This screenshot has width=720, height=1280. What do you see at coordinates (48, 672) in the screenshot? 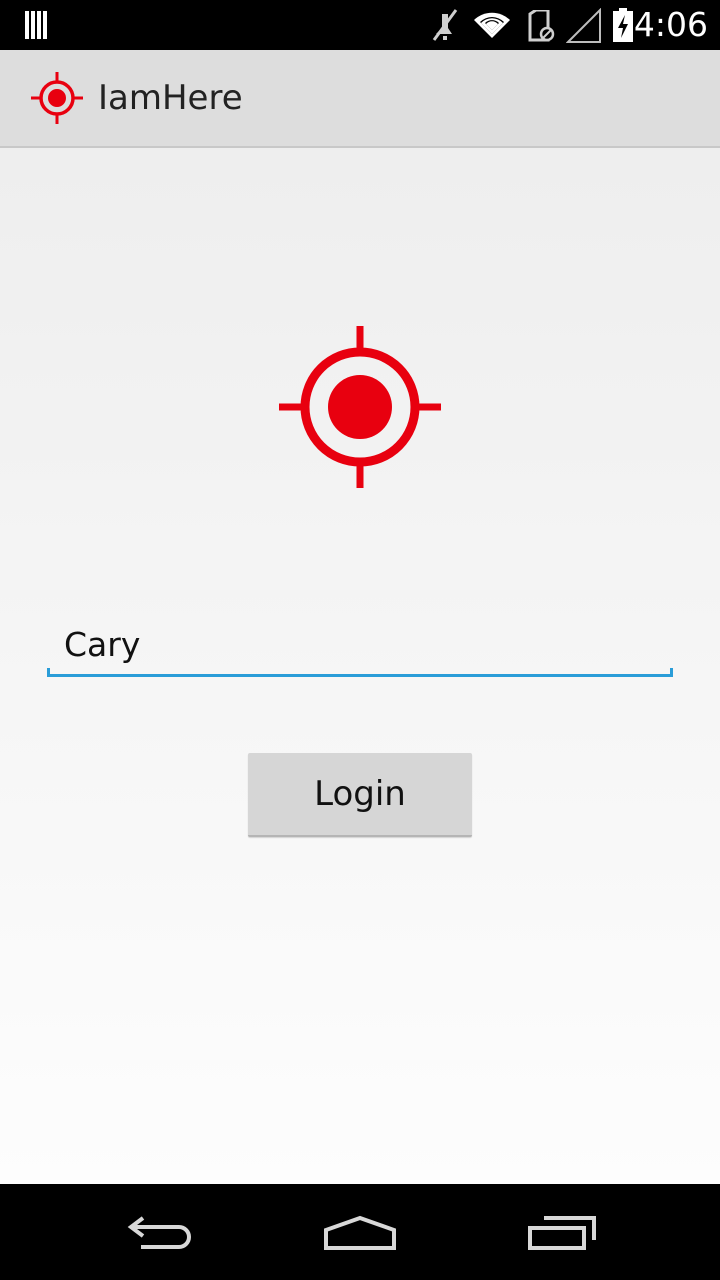
I see `field-tick-left` at bounding box center [48, 672].